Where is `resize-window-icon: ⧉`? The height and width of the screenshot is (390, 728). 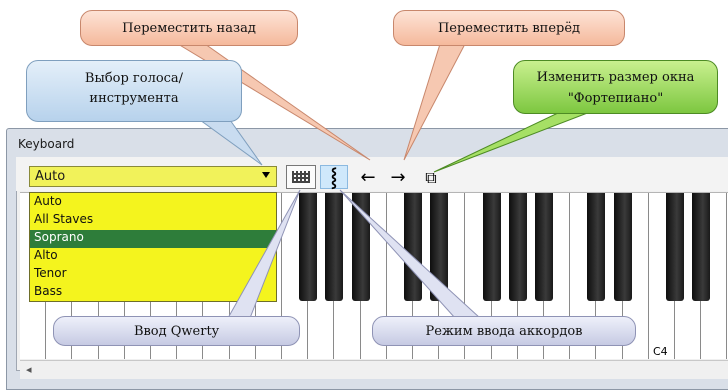 resize-window-icon: ⧉ is located at coordinates (431, 177).